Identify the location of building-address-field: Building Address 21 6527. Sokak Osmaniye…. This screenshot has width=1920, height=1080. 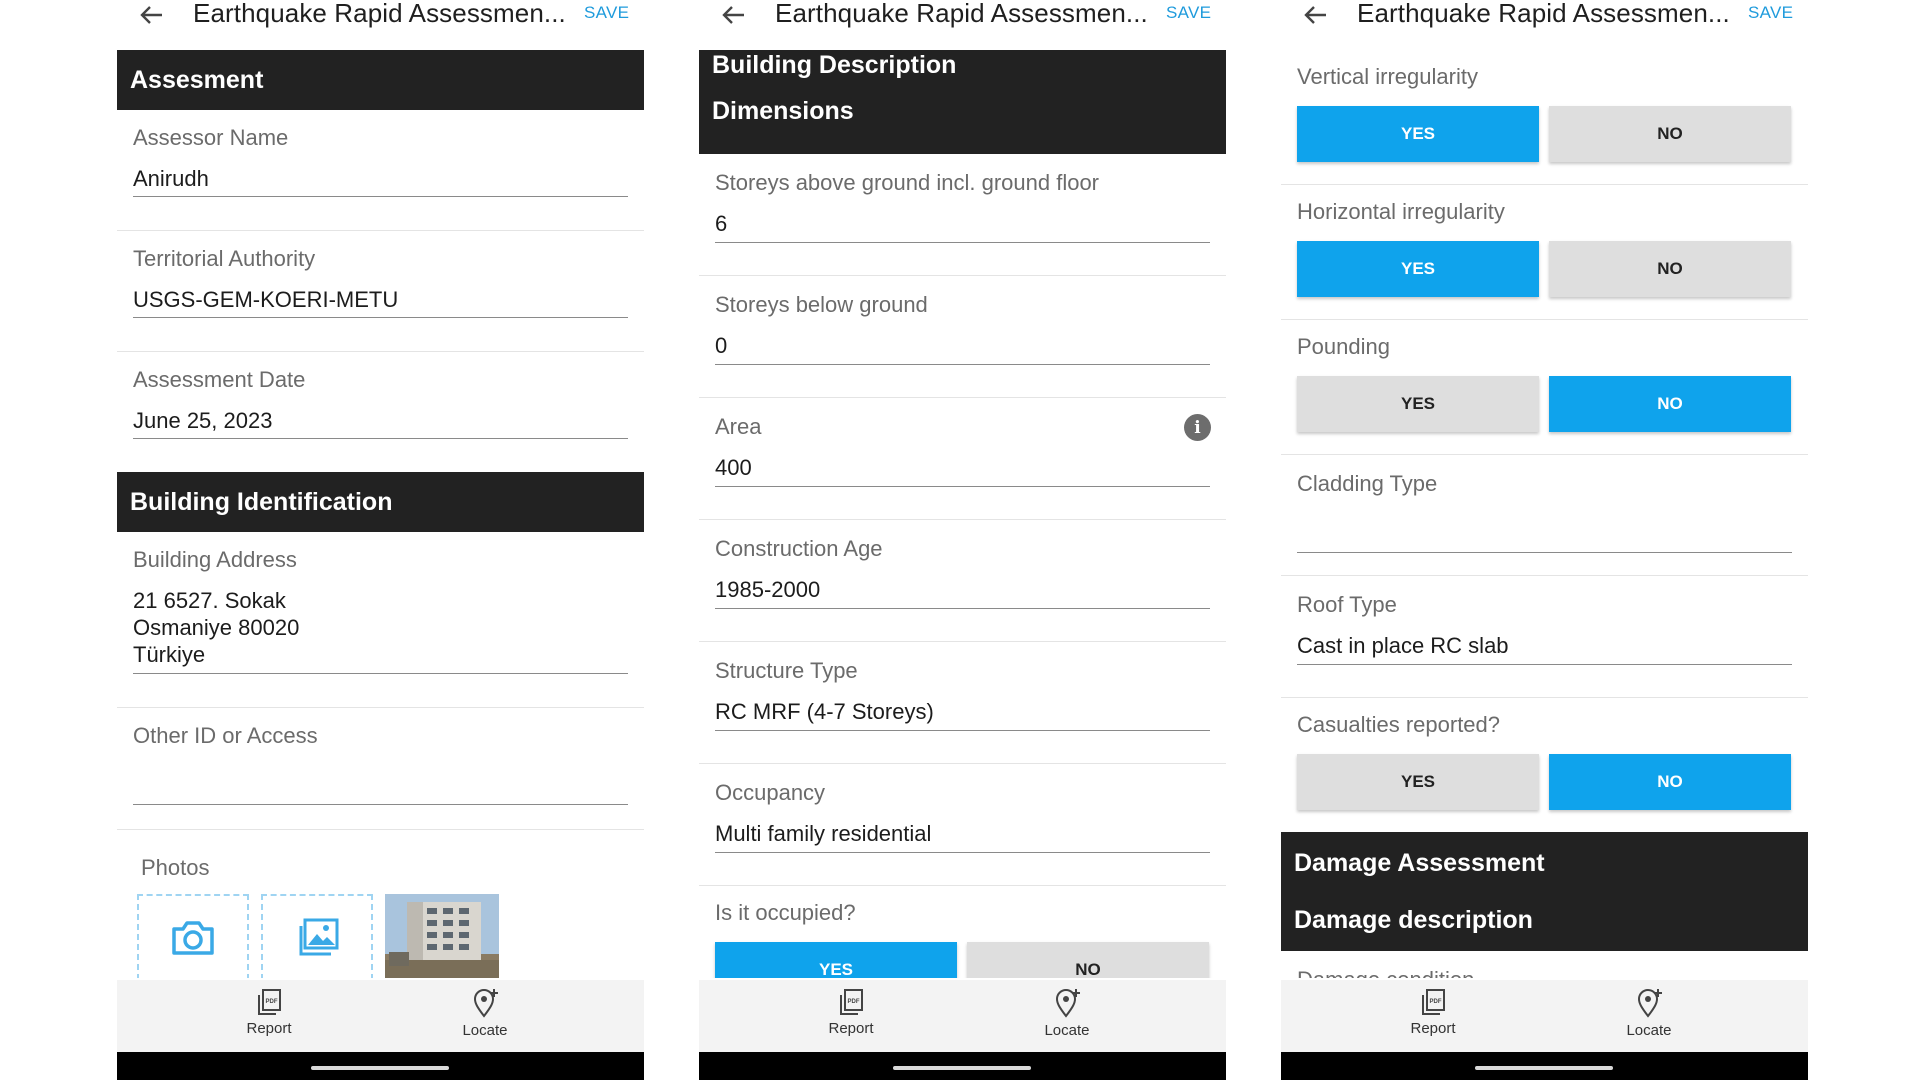
(380, 620).